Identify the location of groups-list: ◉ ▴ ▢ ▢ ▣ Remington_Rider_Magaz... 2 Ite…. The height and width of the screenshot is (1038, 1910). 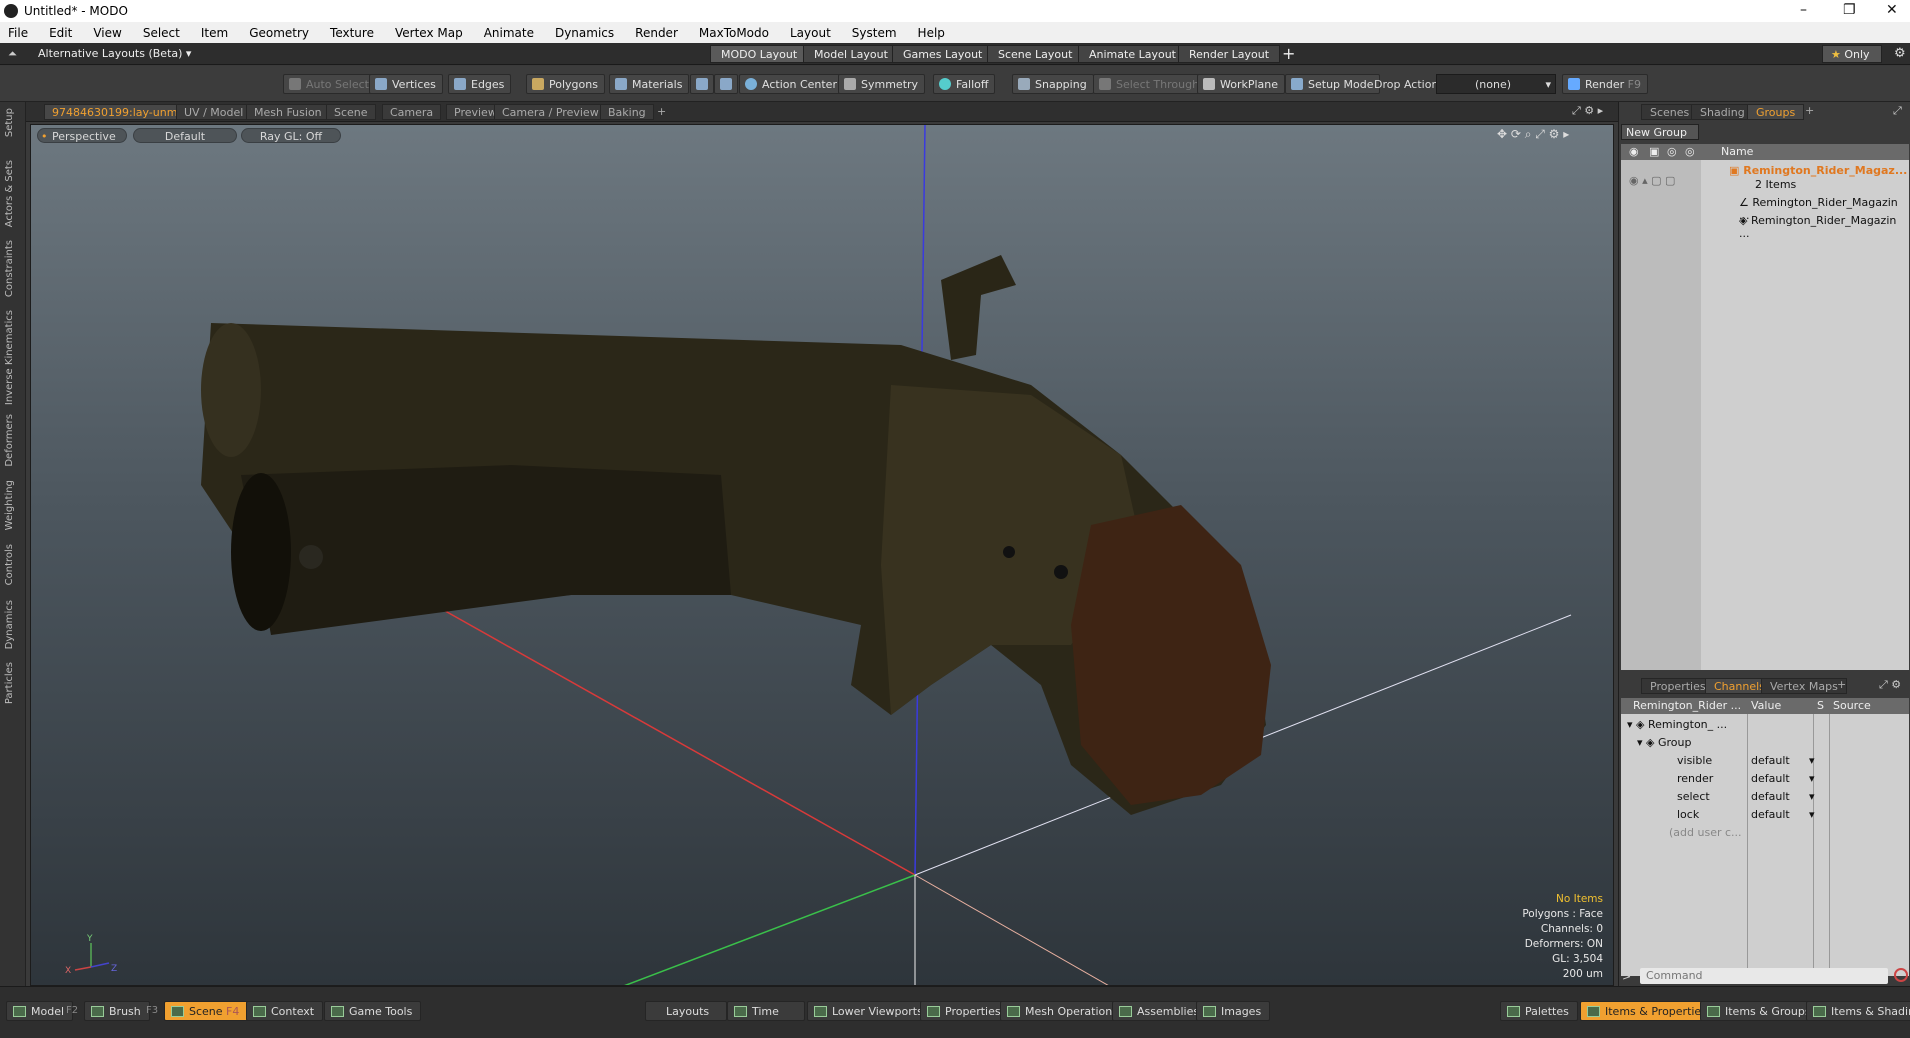
(1765, 415).